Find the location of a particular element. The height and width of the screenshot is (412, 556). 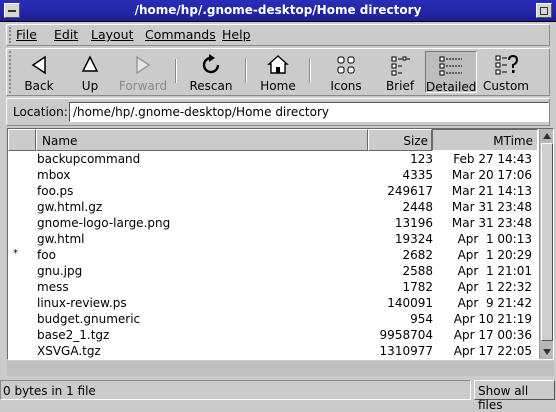

home-icon is located at coordinates (278, 64).